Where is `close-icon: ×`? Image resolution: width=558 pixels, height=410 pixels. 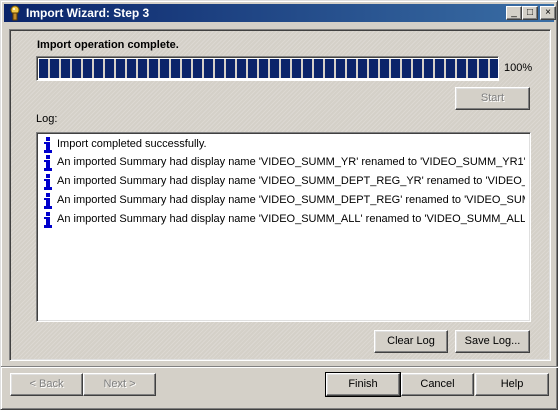 close-icon: × is located at coordinates (548, 12).